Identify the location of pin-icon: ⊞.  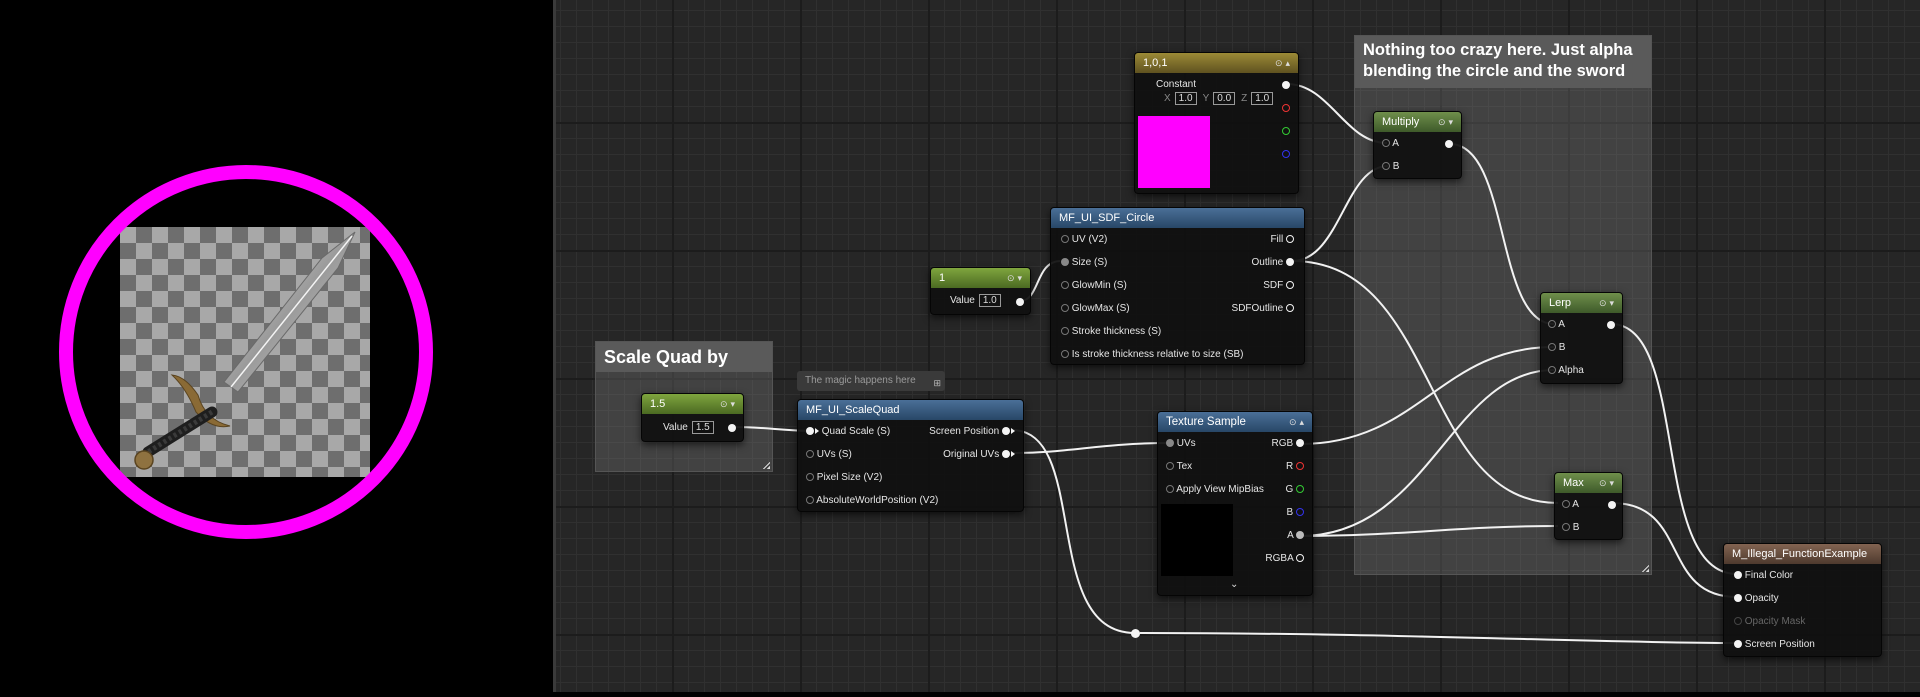
(937, 383).